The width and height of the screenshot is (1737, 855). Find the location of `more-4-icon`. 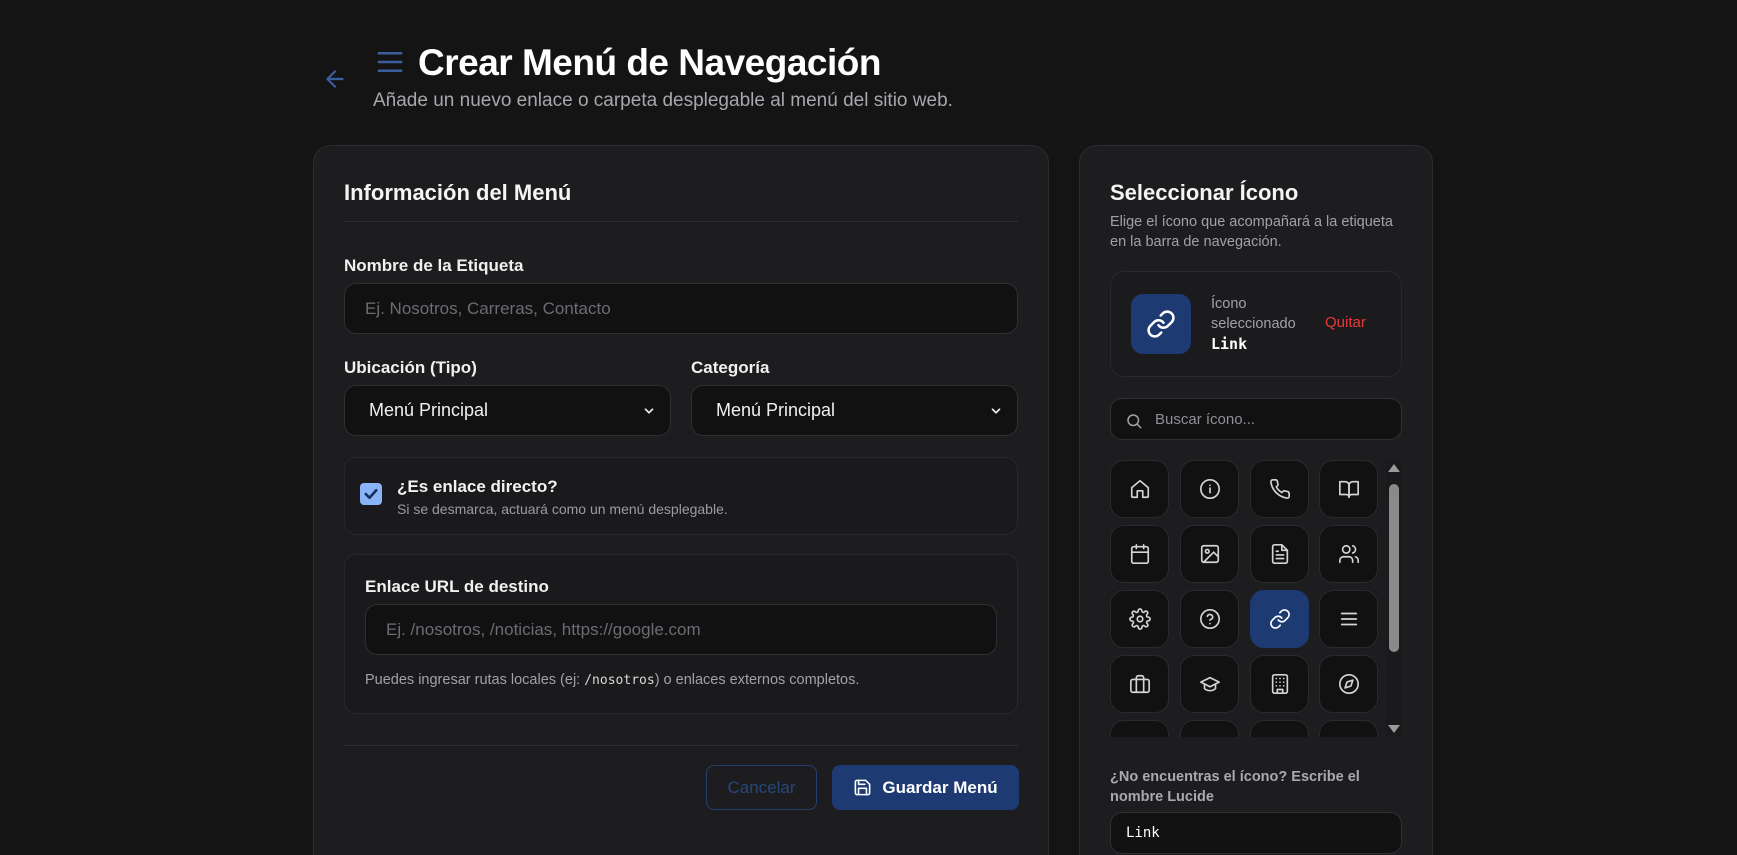

more-4-icon is located at coordinates (1348, 728).